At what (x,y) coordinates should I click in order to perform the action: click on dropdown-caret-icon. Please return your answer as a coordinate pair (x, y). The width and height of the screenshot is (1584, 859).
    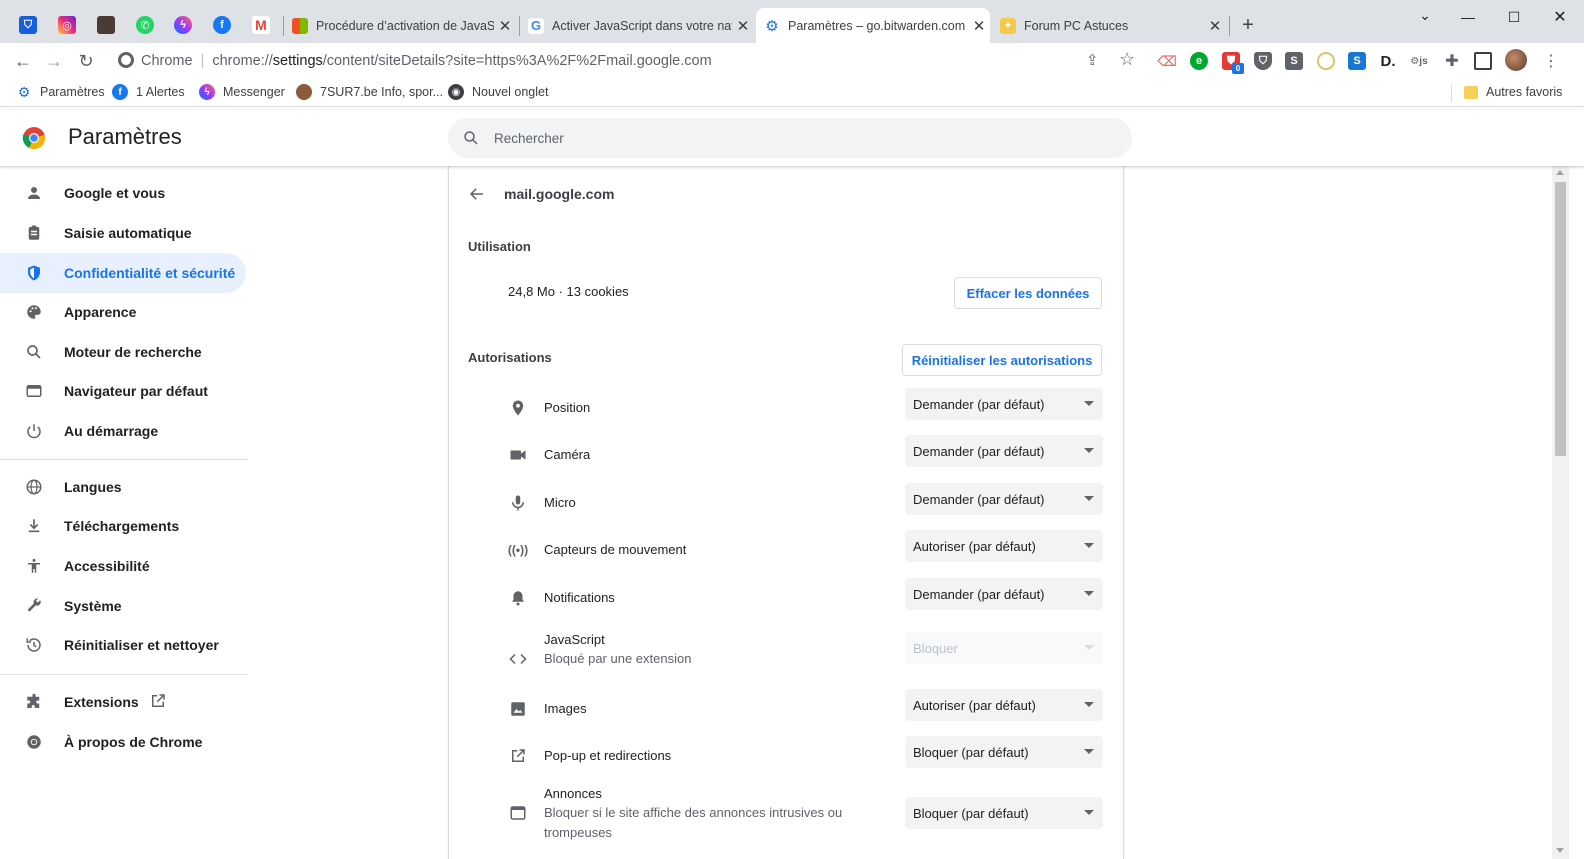
    Looking at the image, I should click on (1089, 812).